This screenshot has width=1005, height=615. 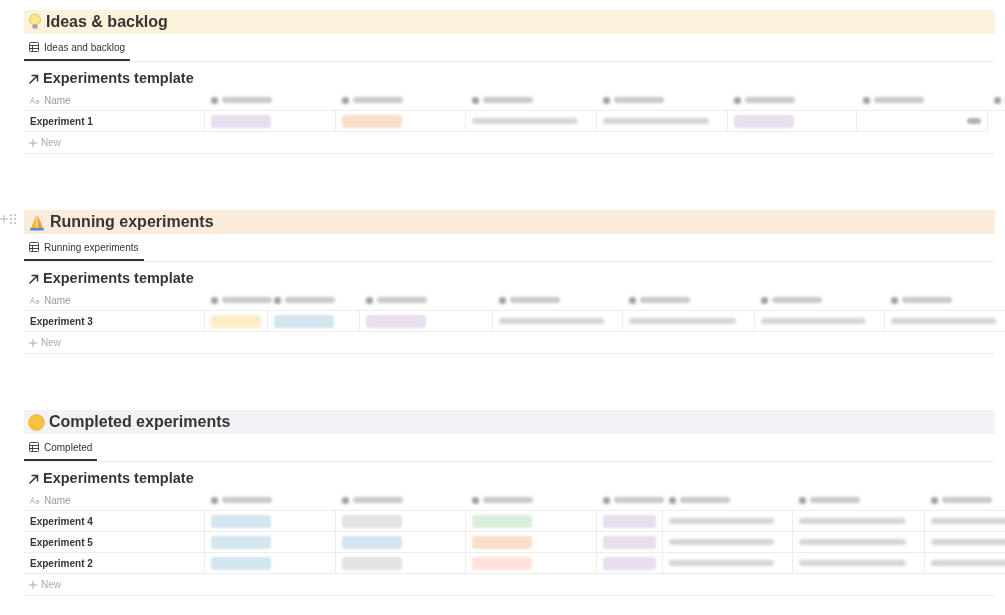 What do you see at coordinates (114, 563) in the screenshot?
I see `row-name: Experiment 2` at bounding box center [114, 563].